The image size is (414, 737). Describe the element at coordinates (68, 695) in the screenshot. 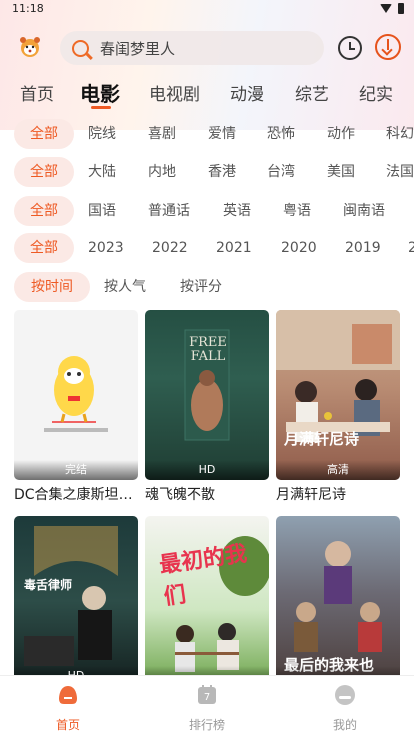

I see `home-icon` at that location.